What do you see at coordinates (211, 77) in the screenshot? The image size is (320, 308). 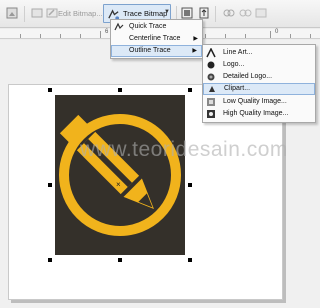 I see `detailed-logo-icon` at bounding box center [211, 77].